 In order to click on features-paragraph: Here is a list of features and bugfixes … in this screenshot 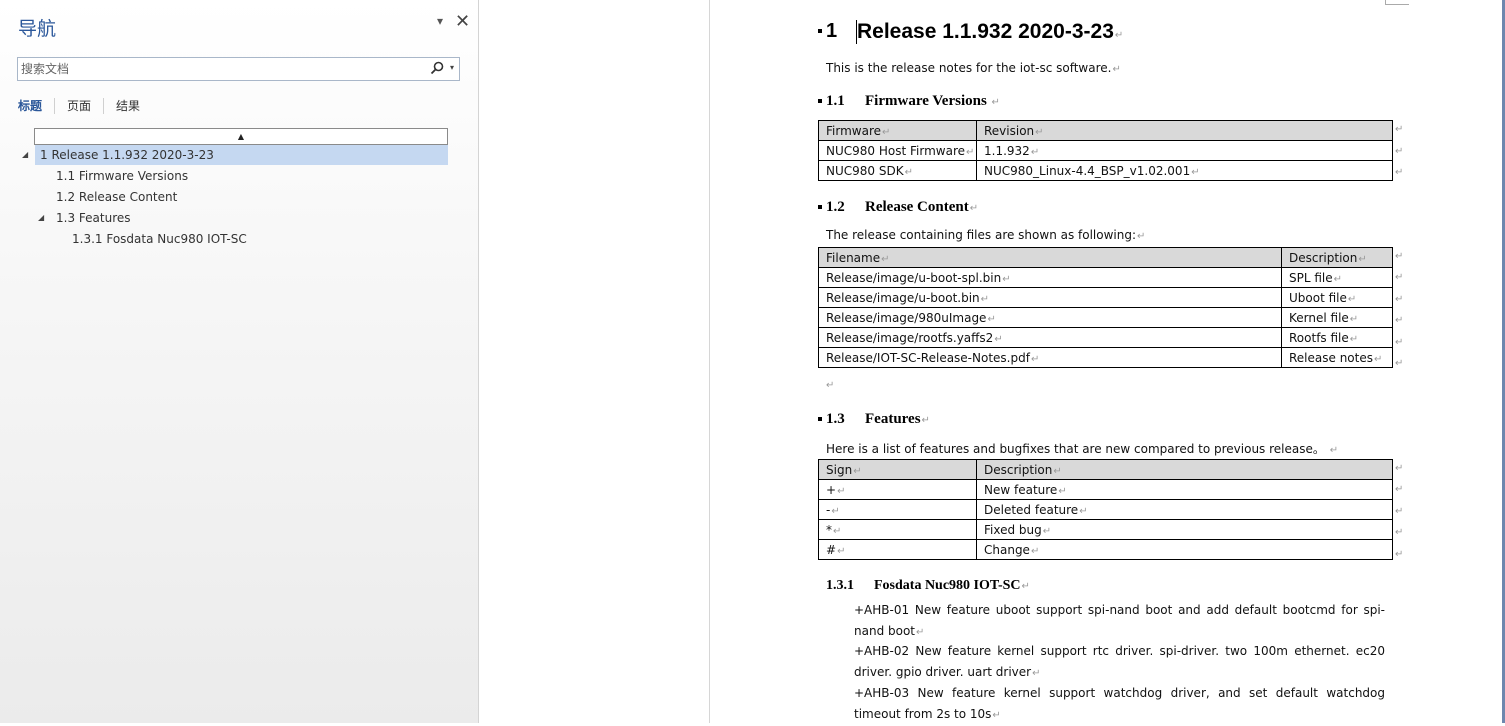, I will do `click(1082, 448)`.